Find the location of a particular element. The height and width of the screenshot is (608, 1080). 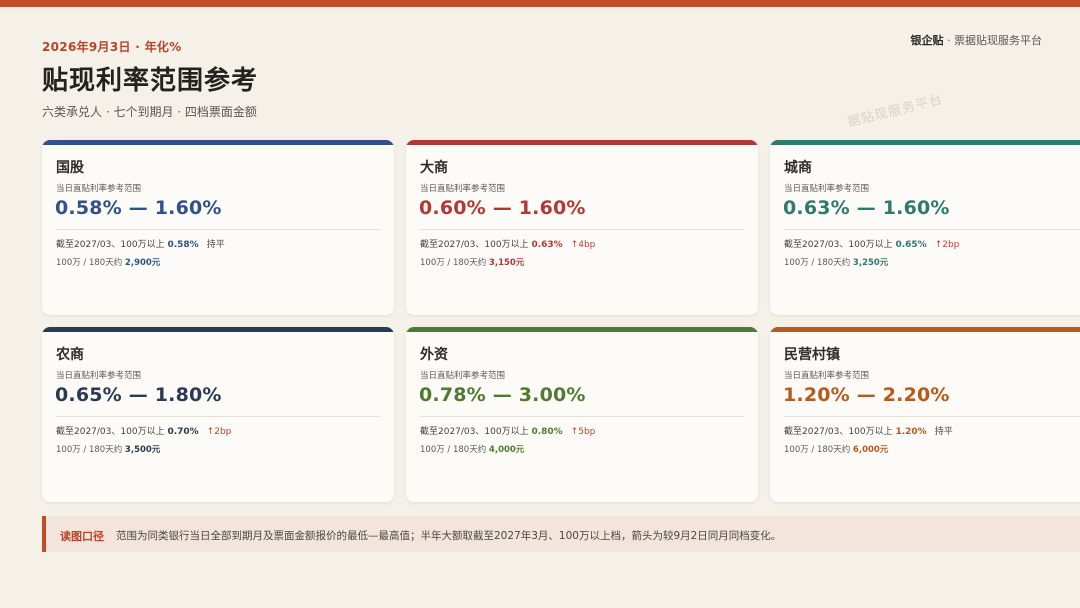

top-accent-bar is located at coordinates (540, 3).